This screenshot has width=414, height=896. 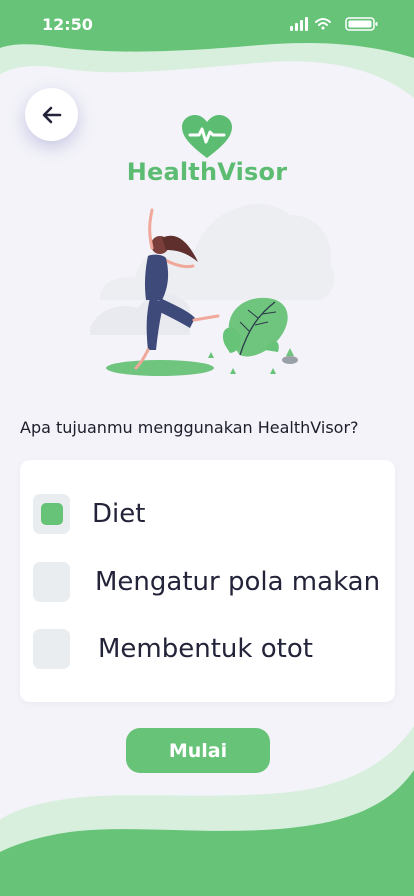 I want to click on option-diet: Diet, so click(x=89, y=514).